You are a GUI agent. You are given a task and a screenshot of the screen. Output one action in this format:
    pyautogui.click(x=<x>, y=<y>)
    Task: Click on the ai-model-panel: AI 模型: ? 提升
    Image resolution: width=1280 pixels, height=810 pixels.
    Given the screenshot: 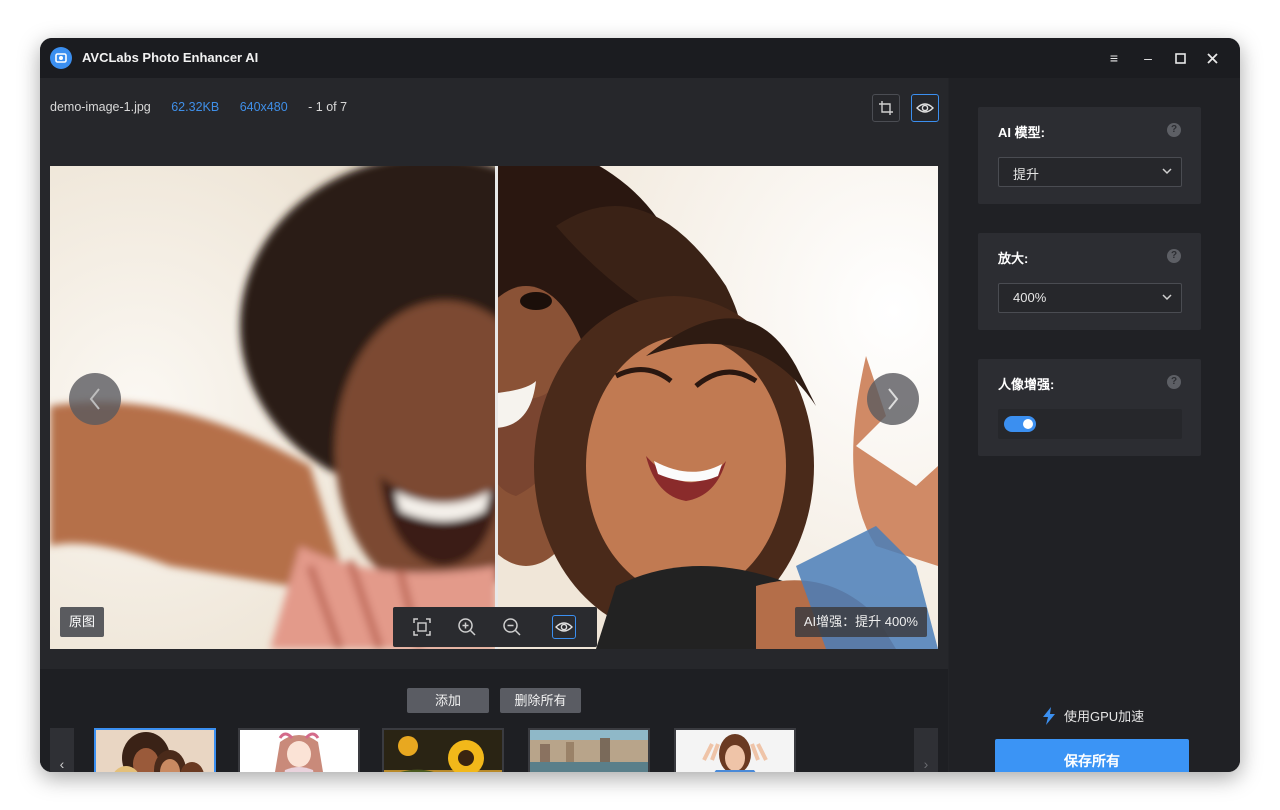 What is the action you would take?
    pyautogui.click(x=1089, y=155)
    